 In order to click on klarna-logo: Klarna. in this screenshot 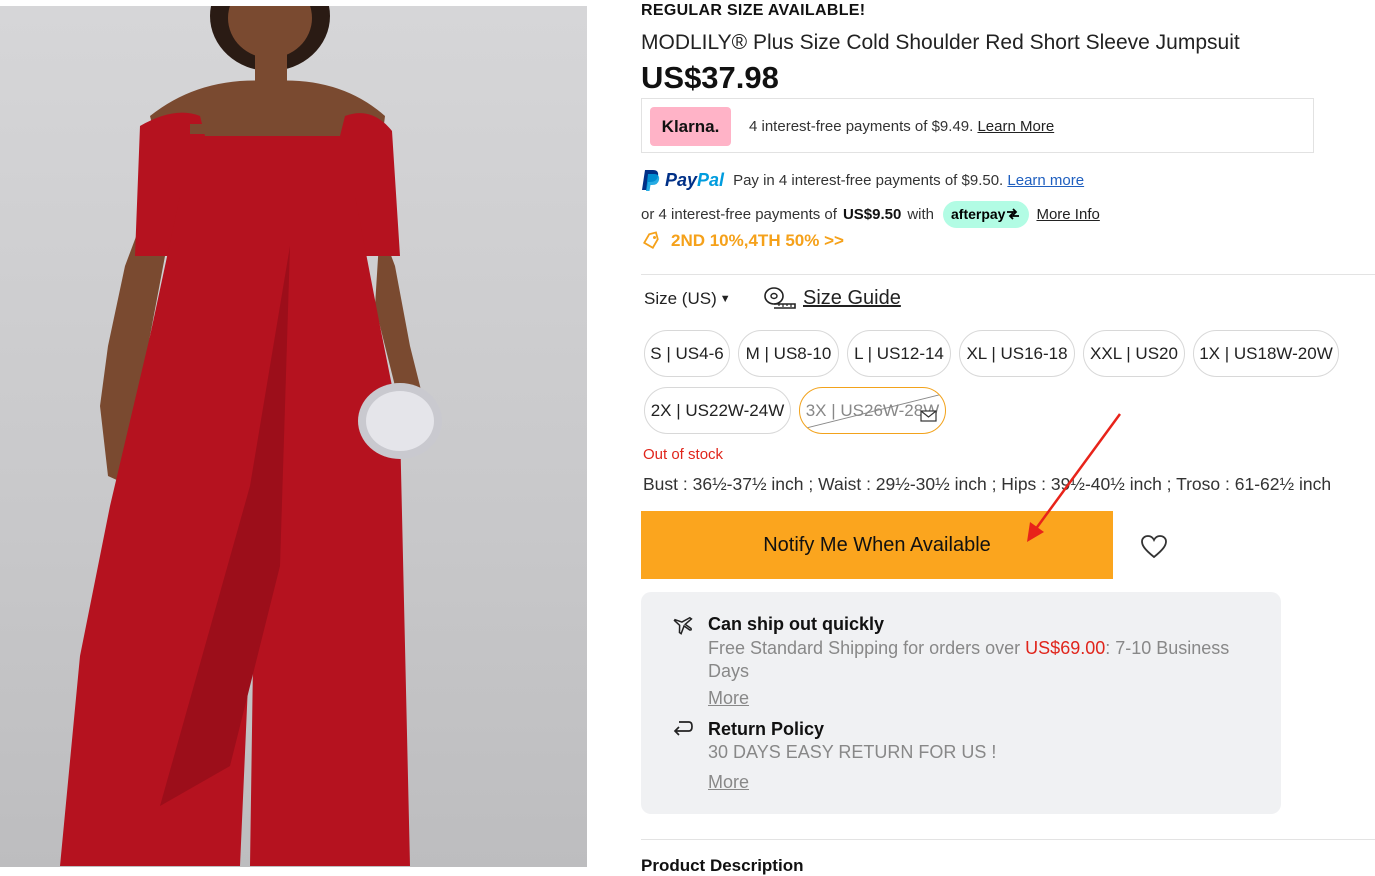, I will do `click(690, 126)`.